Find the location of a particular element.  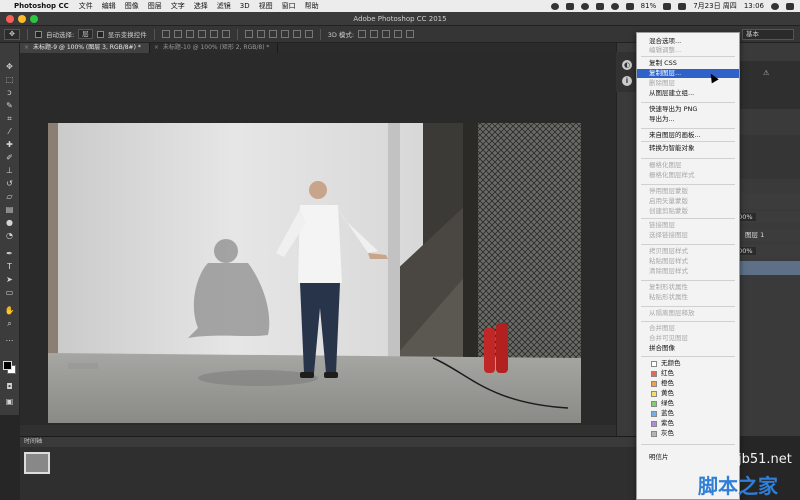

layer-name: 图层 1 is located at coordinates (754, 235).